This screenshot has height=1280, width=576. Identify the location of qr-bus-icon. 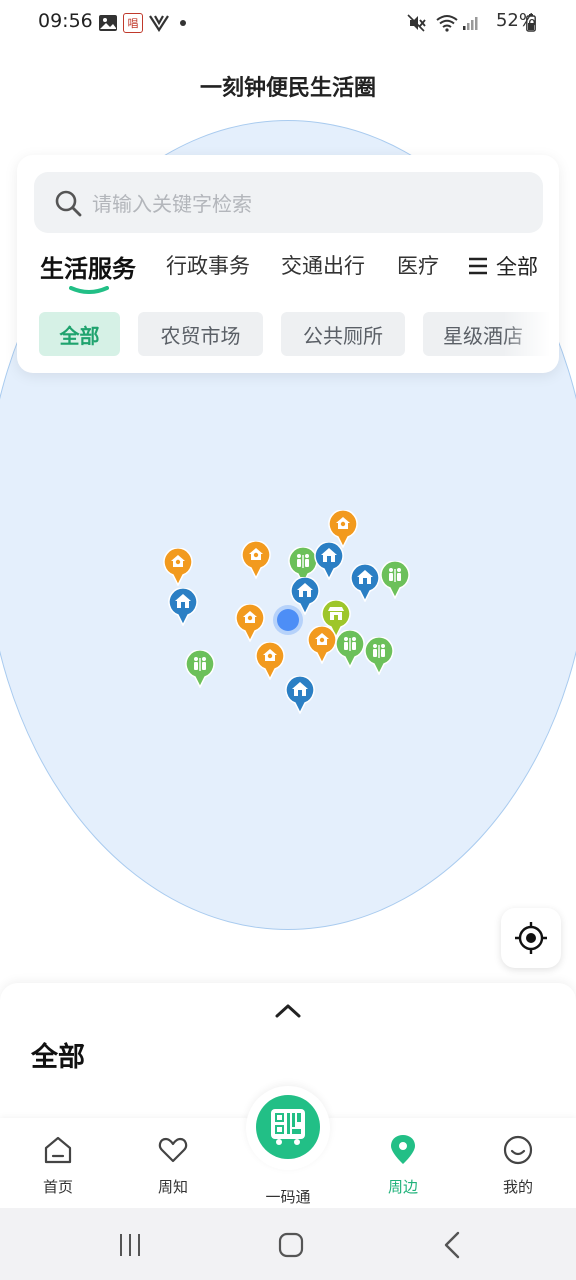
(288, 1127).